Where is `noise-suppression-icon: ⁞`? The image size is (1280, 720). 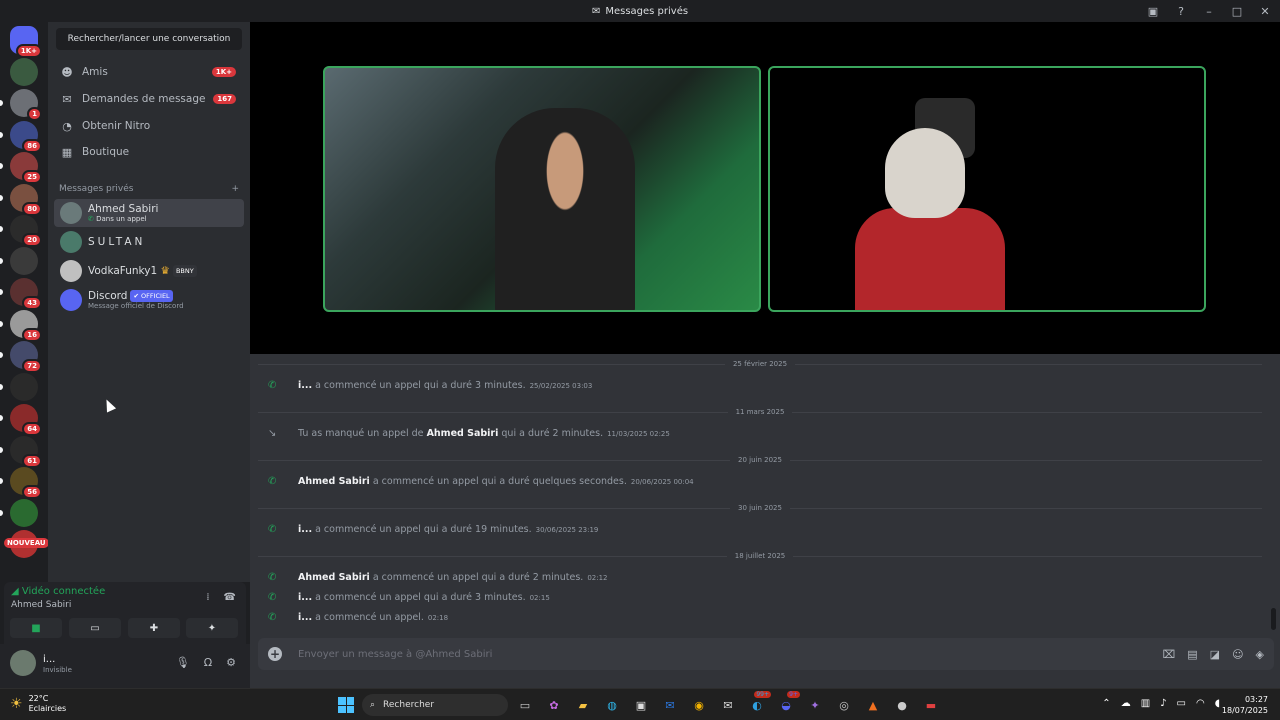 noise-suppression-icon: ⁞ is located at coordinates (207, 597).